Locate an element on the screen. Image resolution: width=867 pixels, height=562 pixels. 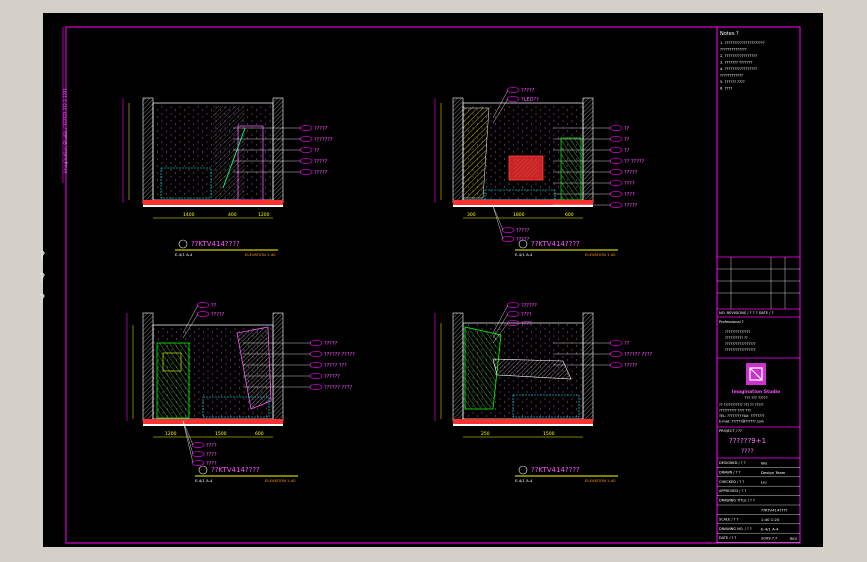
note-line: ???????????? is located at coordinates (731, 76).